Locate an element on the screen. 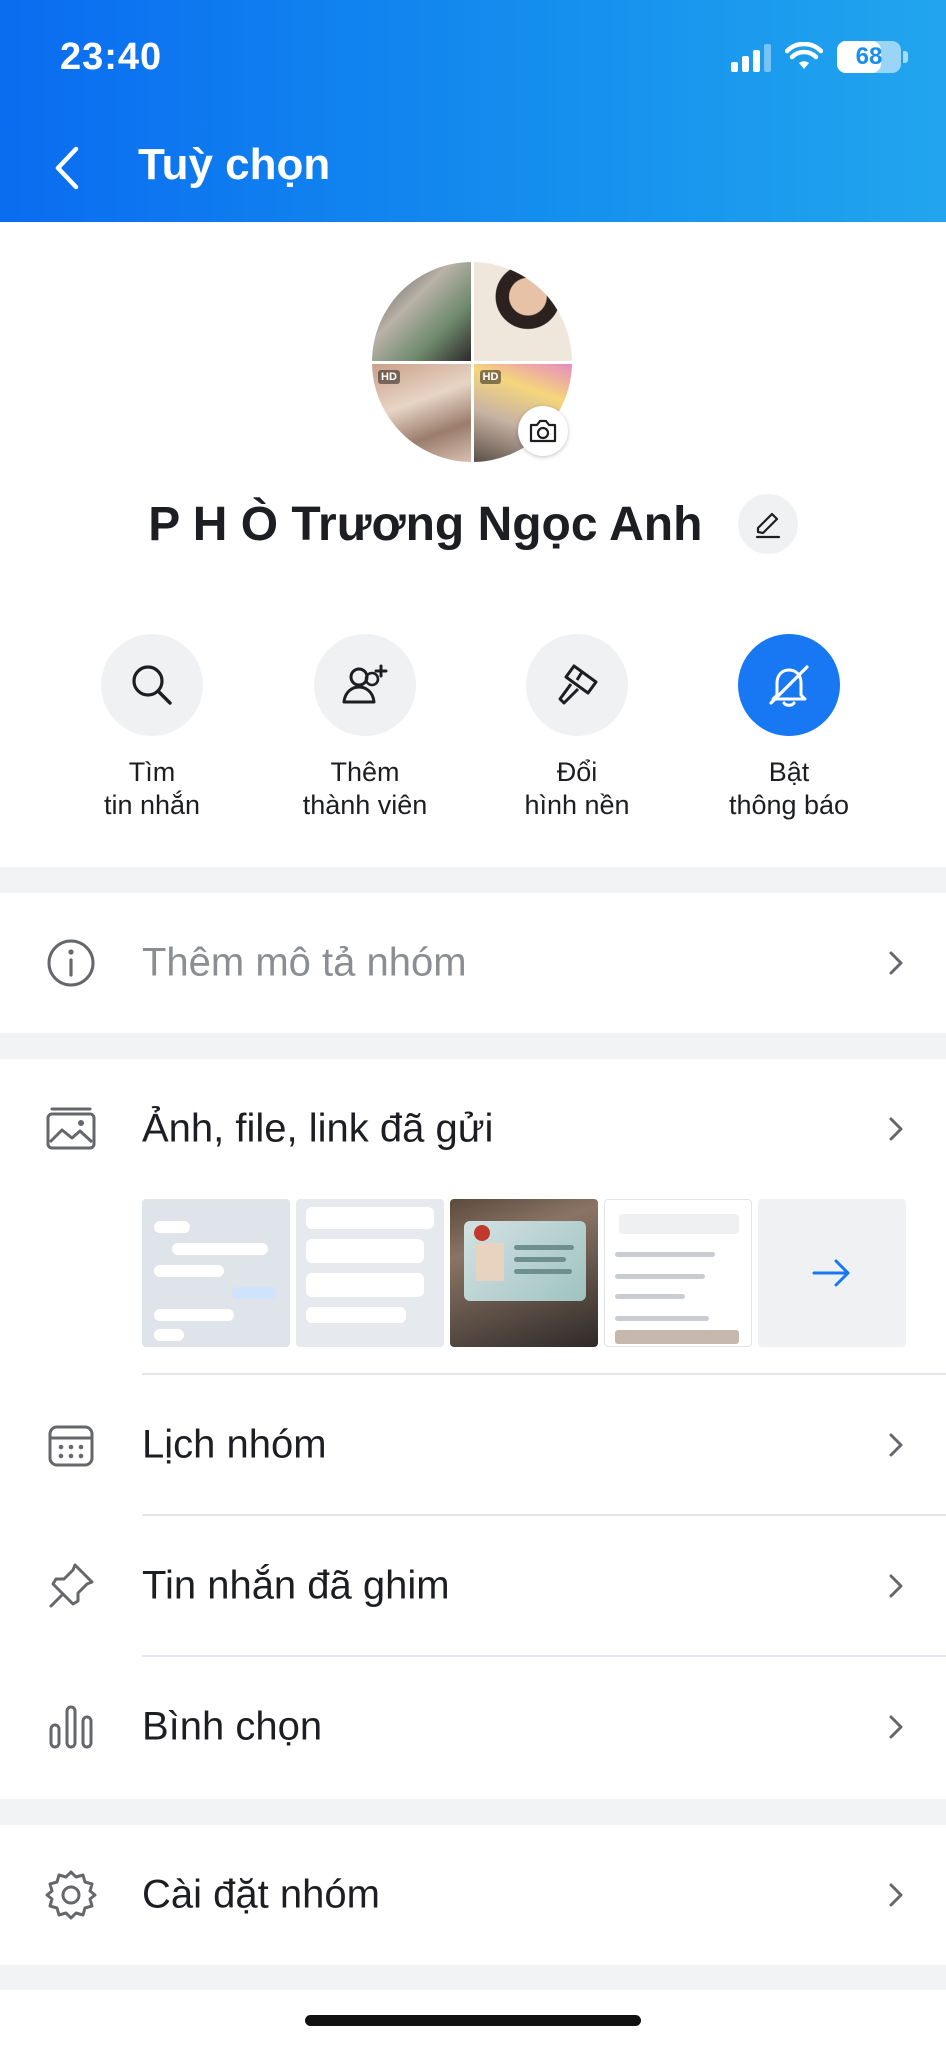  action-enable-notifications: Bật thông báo is located at coordinates (789, 728).